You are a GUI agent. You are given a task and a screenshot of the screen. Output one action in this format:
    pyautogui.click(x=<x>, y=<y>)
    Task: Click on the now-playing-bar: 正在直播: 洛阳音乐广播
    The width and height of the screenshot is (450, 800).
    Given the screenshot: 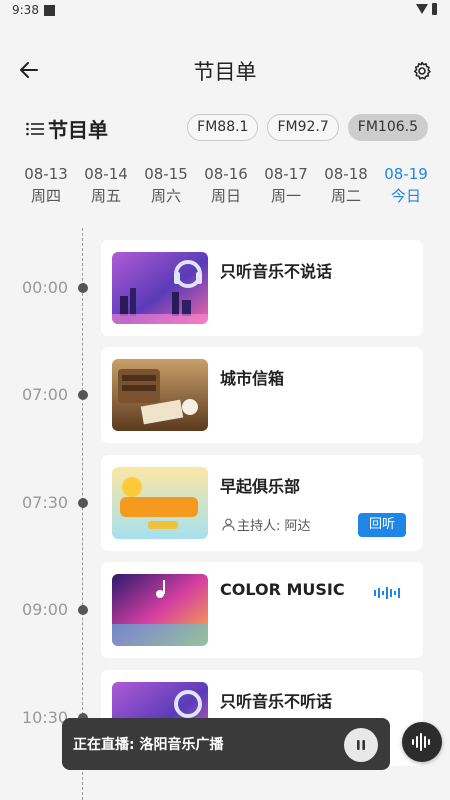 What is the action you would take?
    pyautogui.click(x=226, y=744)
    